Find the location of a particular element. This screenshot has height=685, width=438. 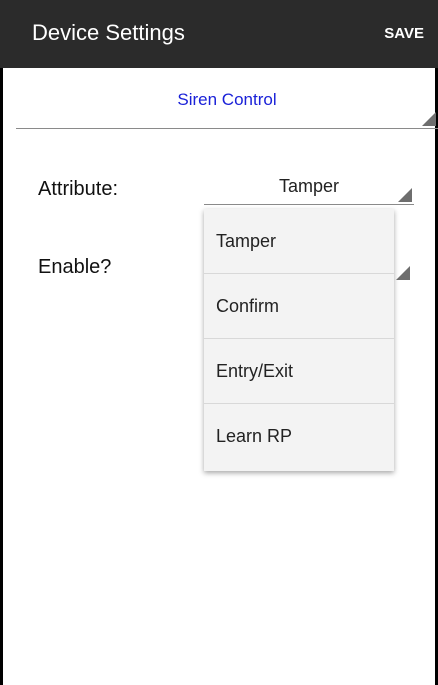

dropdown-option-label: Learn RP is located at coordinates (254, 436).